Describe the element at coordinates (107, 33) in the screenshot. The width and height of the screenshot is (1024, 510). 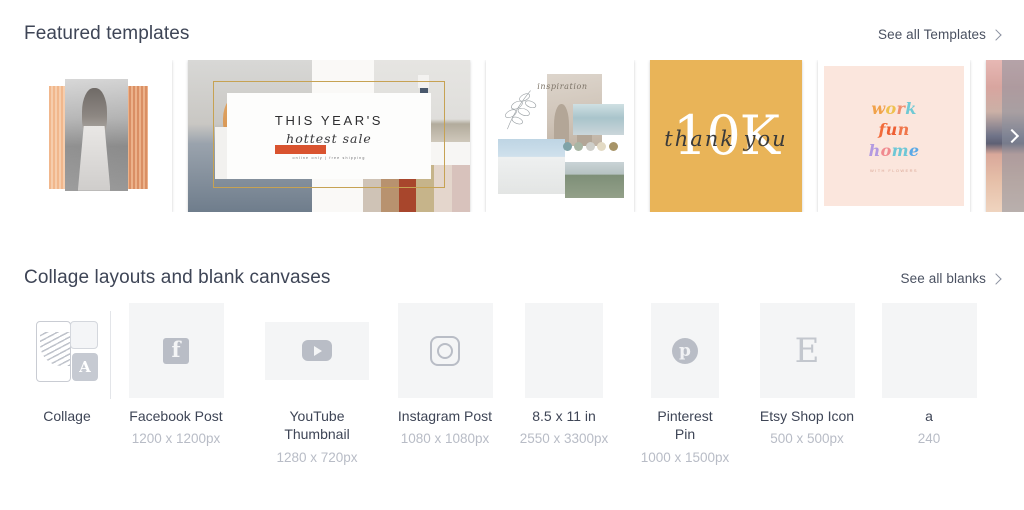
I see `page-title: Featured templates` at that location.